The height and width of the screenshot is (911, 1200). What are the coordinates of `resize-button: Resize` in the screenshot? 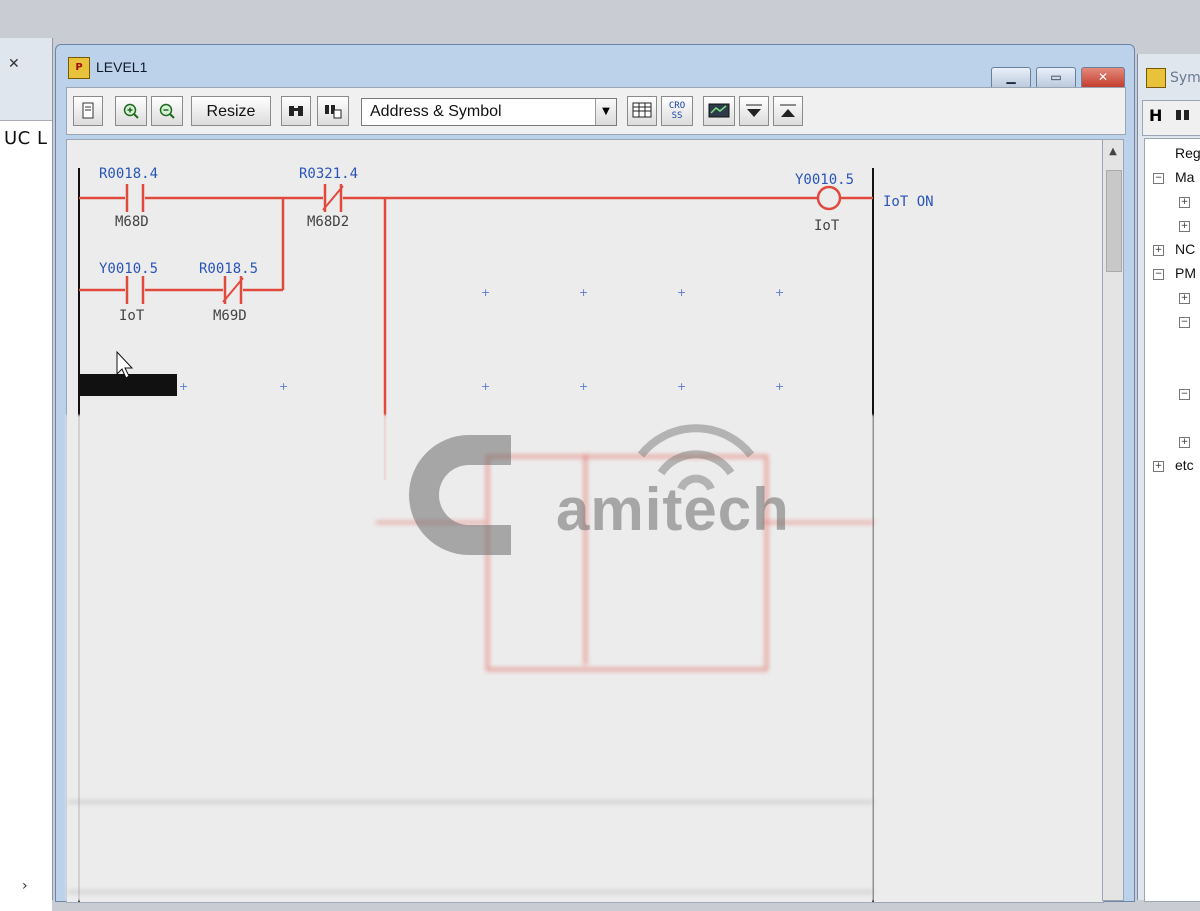 It's located at (231, 111).